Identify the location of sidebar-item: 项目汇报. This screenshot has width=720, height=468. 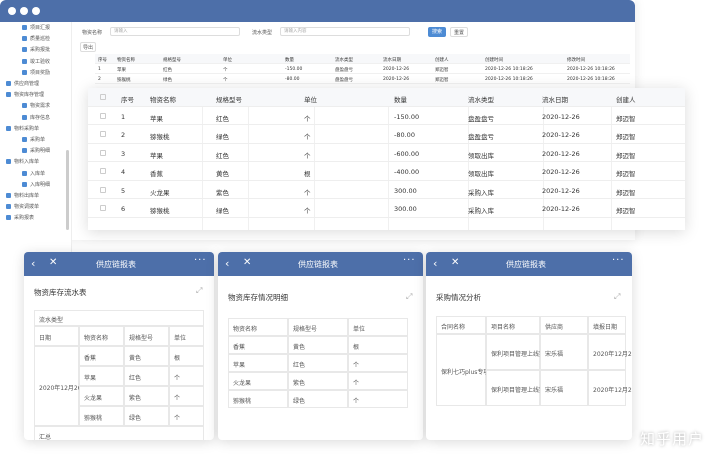
(36, 27).